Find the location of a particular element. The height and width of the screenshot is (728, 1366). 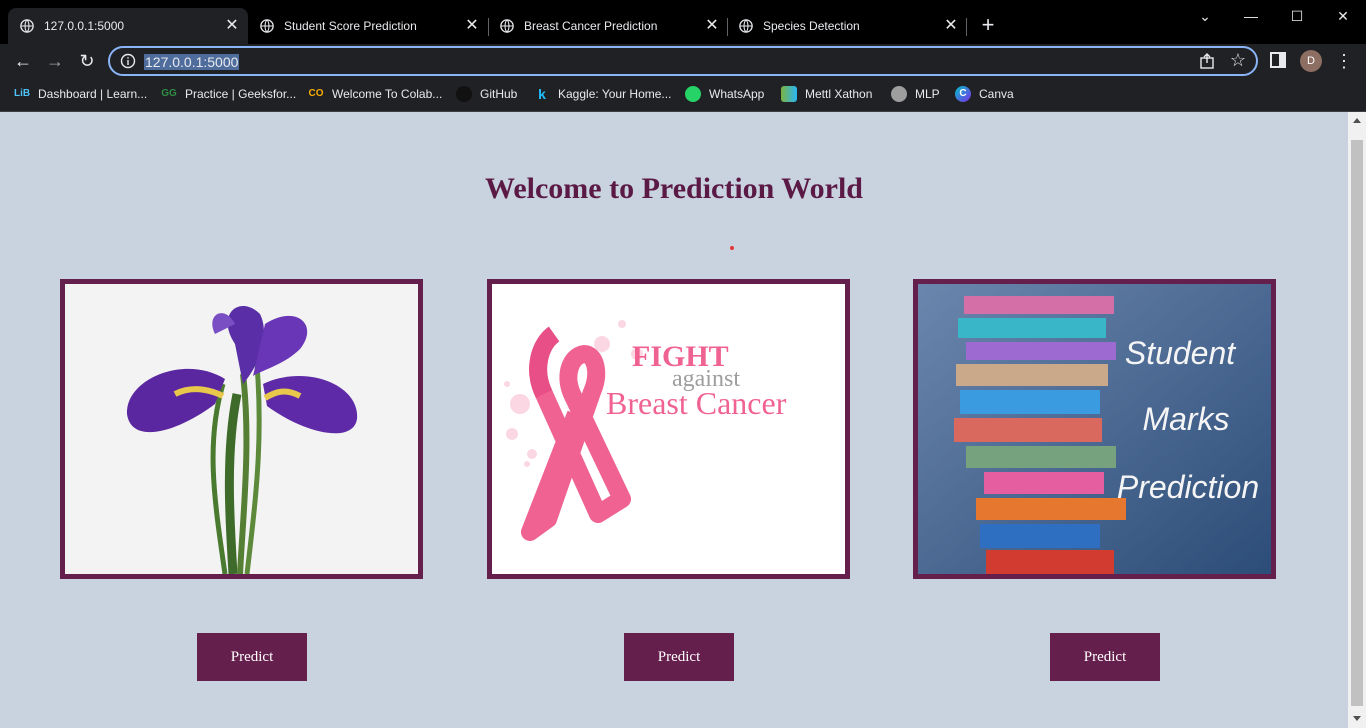

books-text-prediction: Prediction is located at coordinates (1188, 487).